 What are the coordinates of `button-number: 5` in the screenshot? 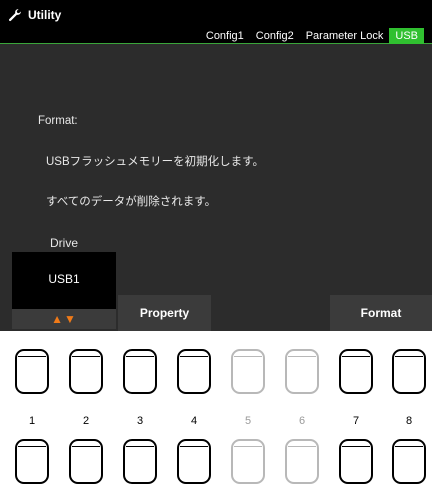 It's located at (248, 421).